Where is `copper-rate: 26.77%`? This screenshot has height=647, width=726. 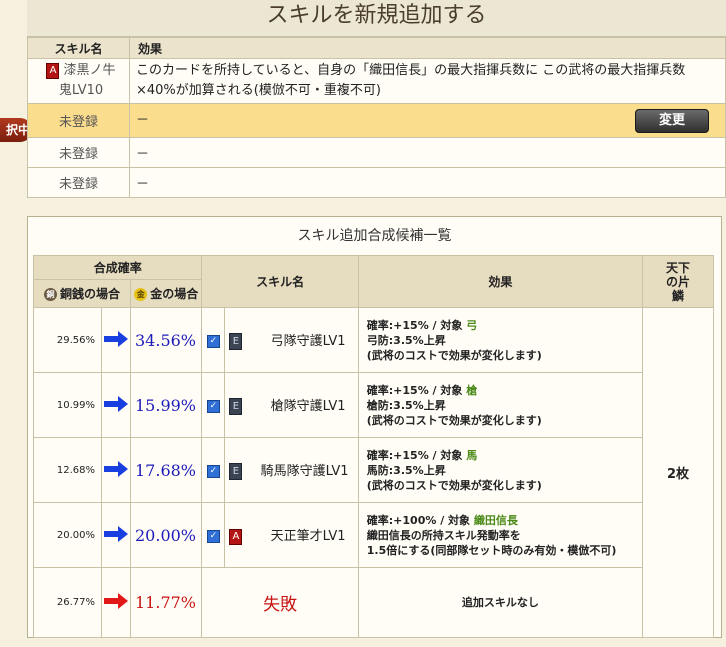
copper-rate: 26.77% is located at coordinates (67, 602).